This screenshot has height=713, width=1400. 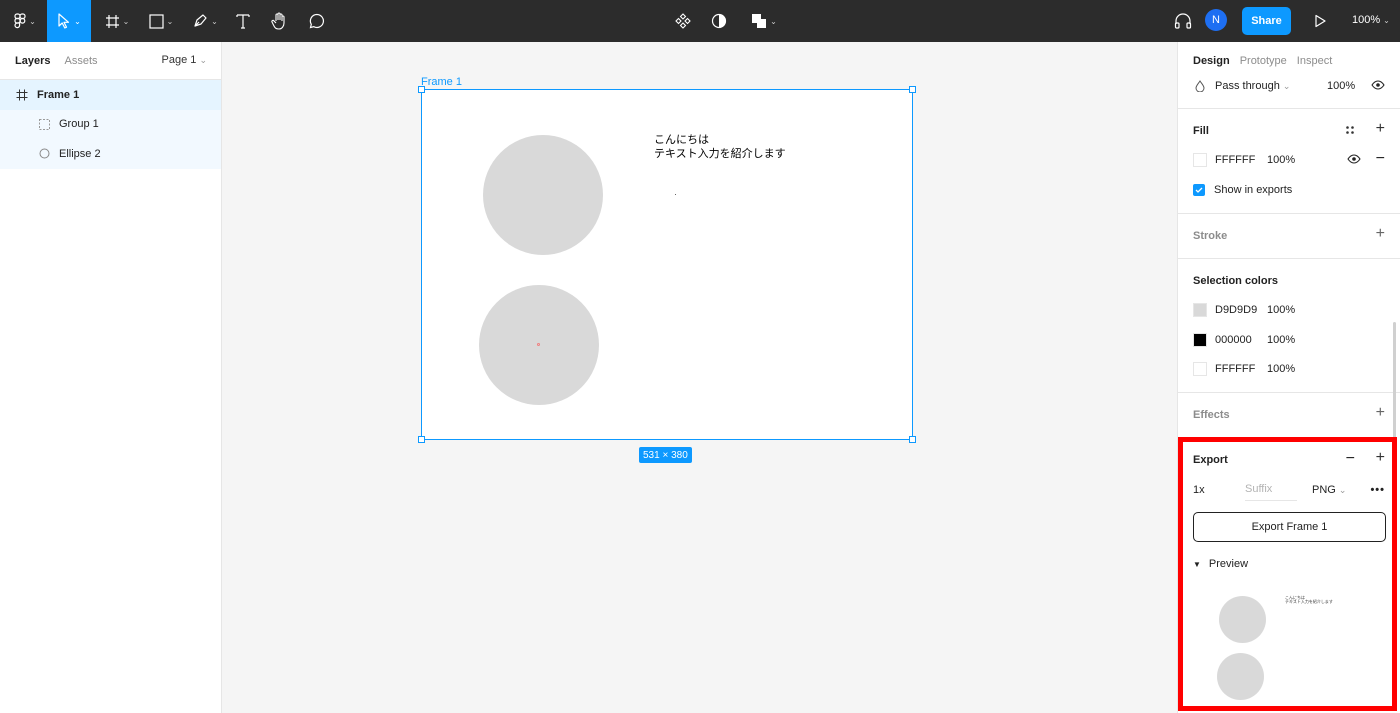 I want to click on add-fill-icon: +, so click(x=1380, y=129).